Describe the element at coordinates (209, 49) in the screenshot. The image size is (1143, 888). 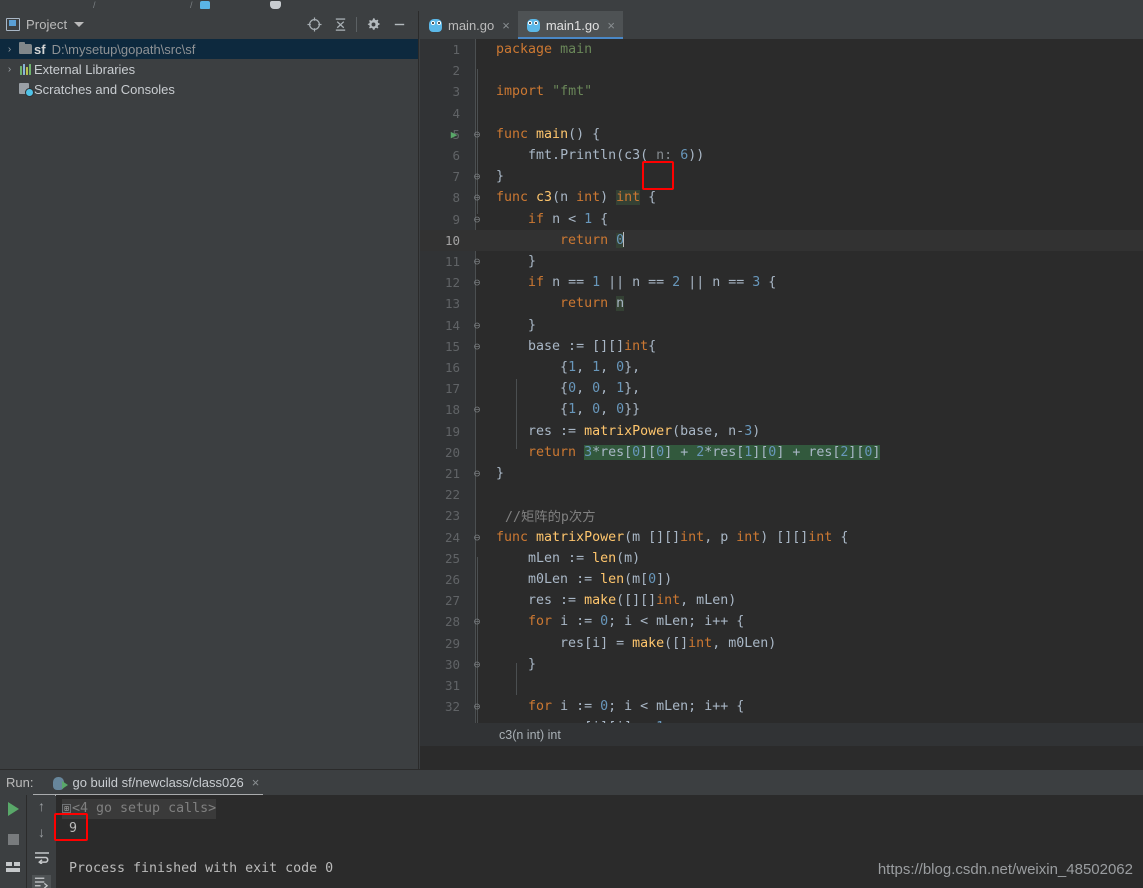
I see `tree-item-sf: › sf D:\mysetup\gopath\src\sf` at that location.